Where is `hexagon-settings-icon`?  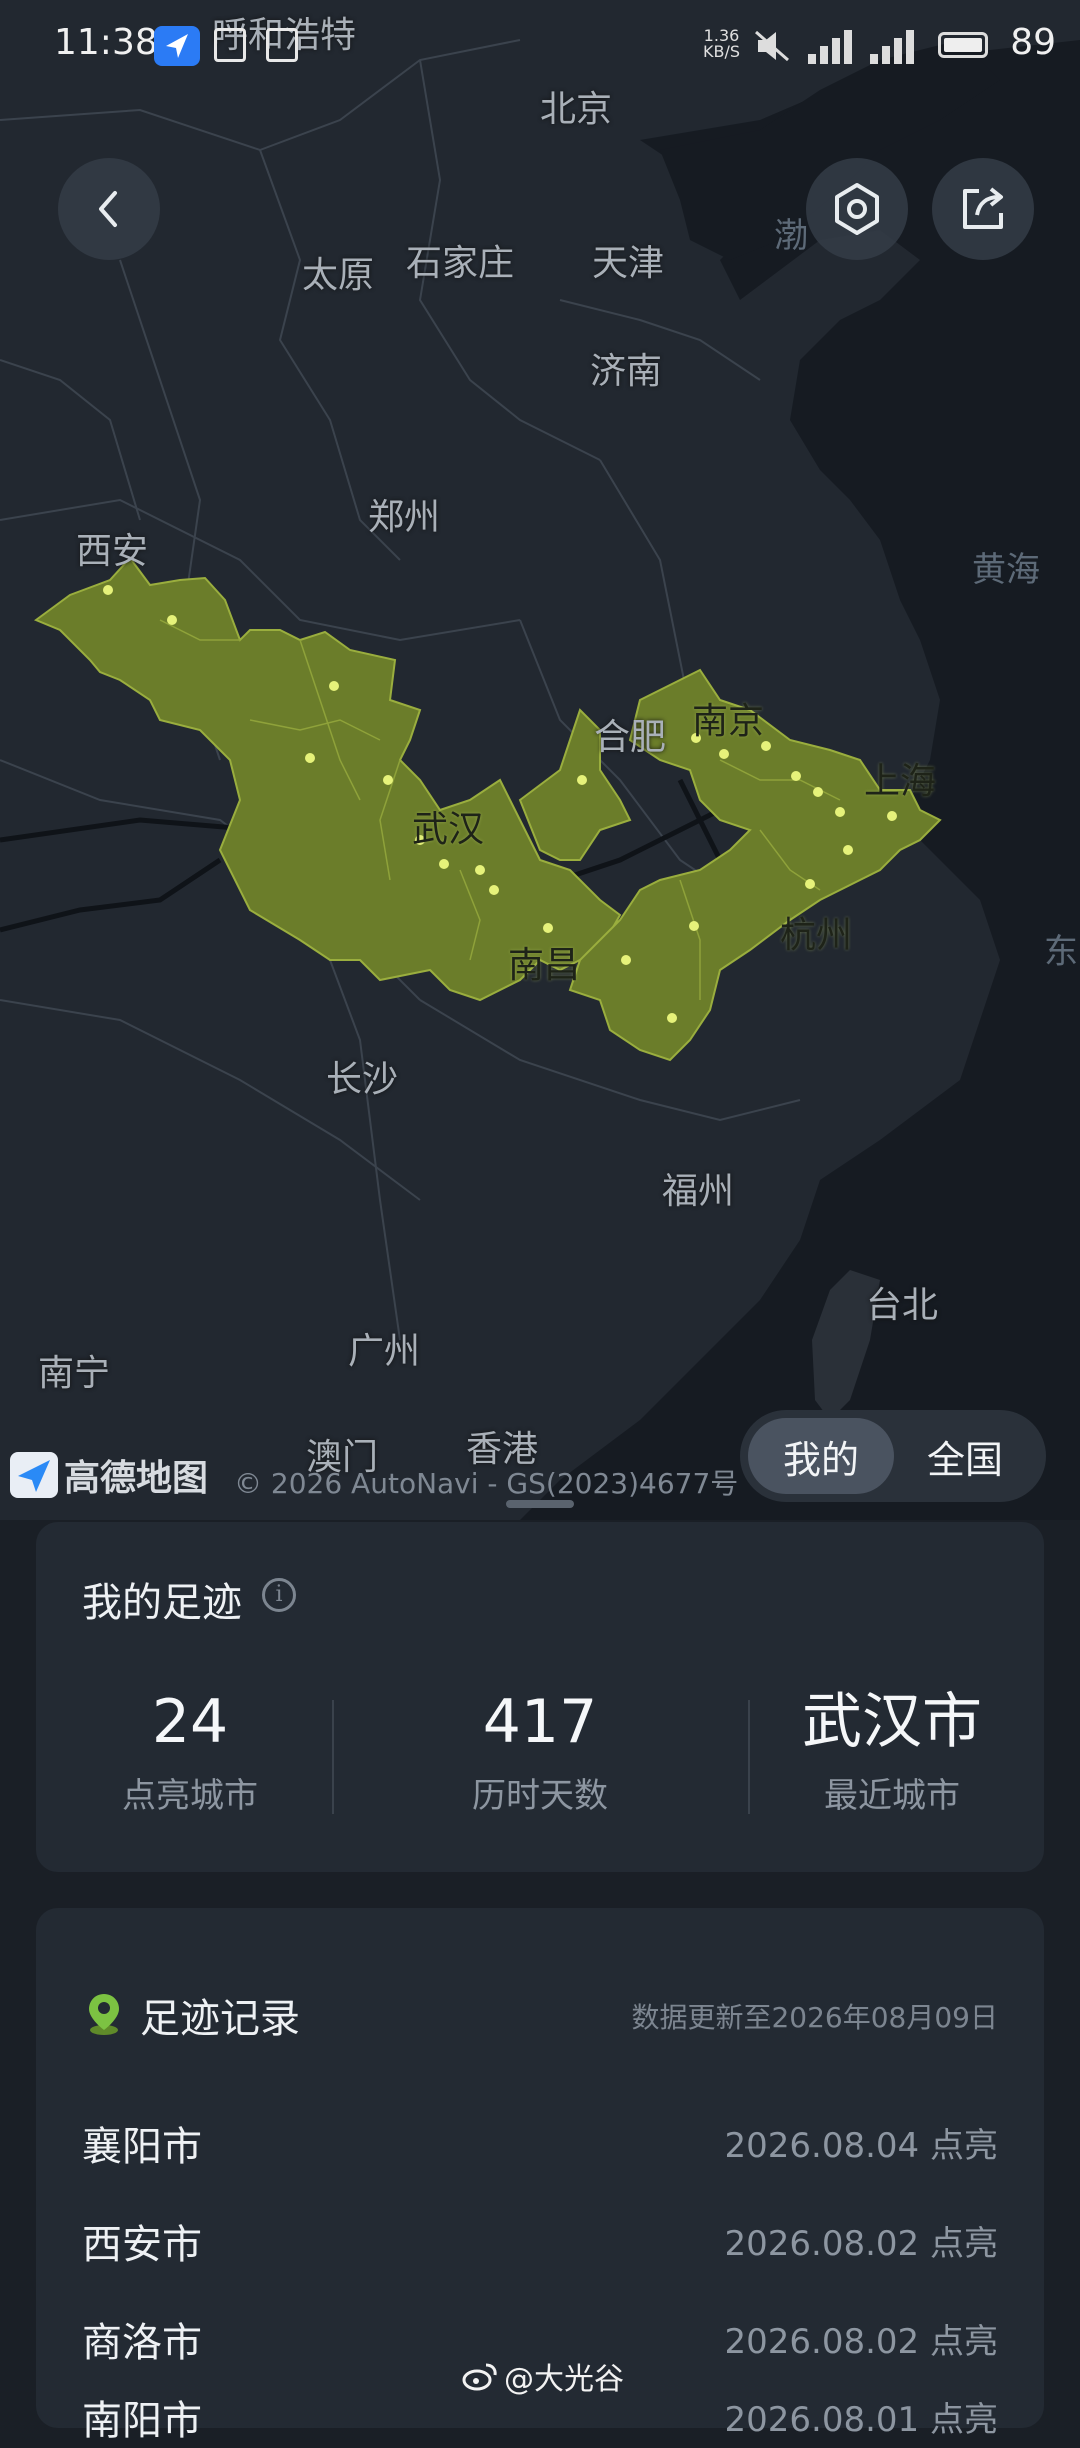 hexagon-settings-icon is located at coordinates (857, 209).